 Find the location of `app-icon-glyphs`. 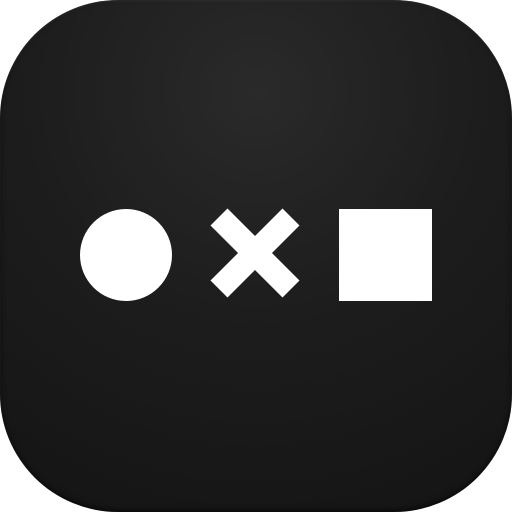

app-icon-glyphs is located at coordinates (256, 254).